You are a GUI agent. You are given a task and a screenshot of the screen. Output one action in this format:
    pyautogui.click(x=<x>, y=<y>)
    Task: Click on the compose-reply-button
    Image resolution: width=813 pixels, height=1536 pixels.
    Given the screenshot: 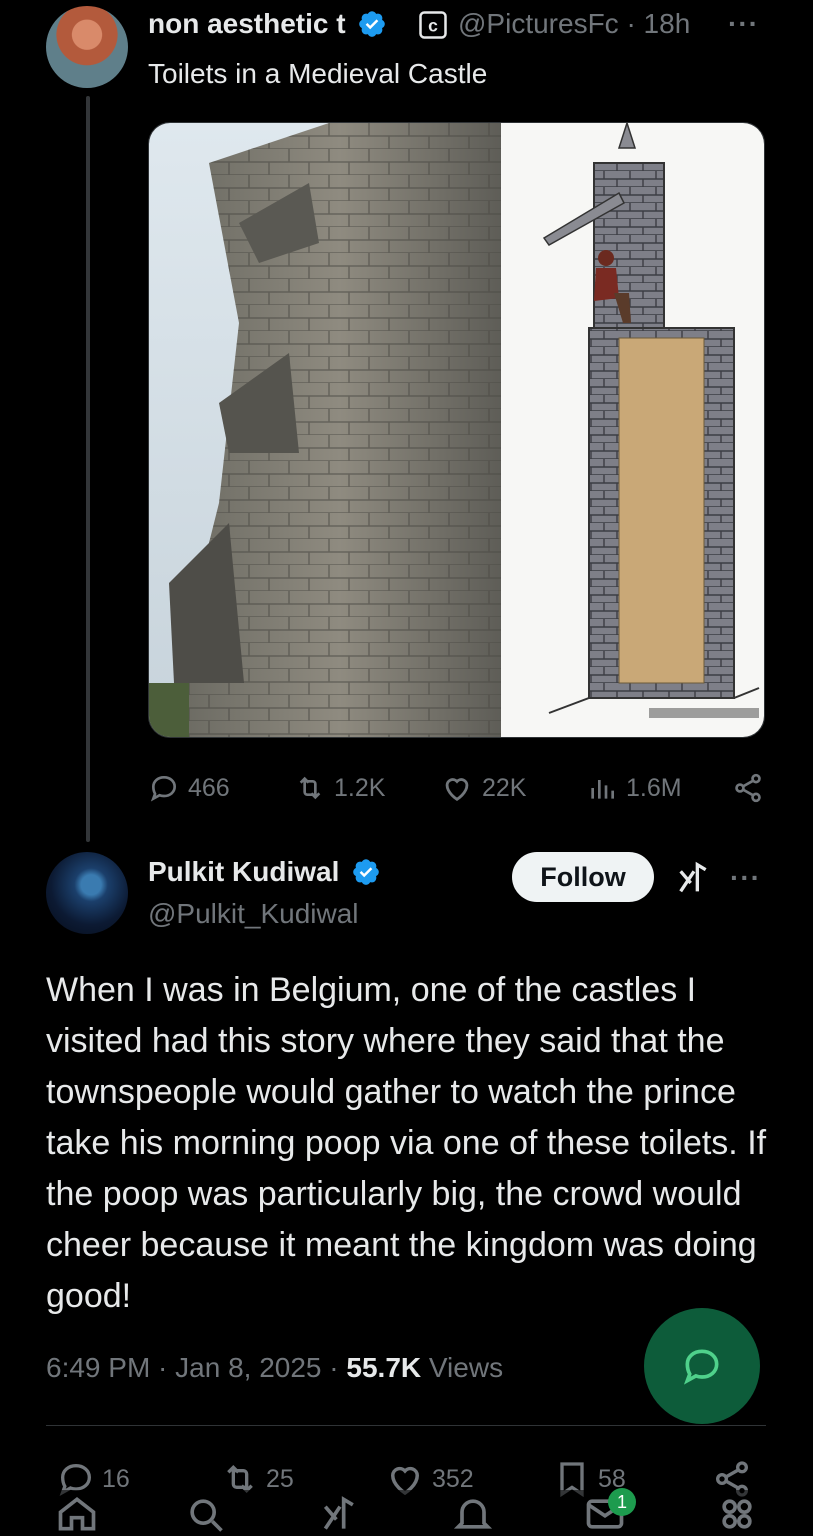 What is the action you would take?
    pyautogui.click(x=702, y=1366)
    